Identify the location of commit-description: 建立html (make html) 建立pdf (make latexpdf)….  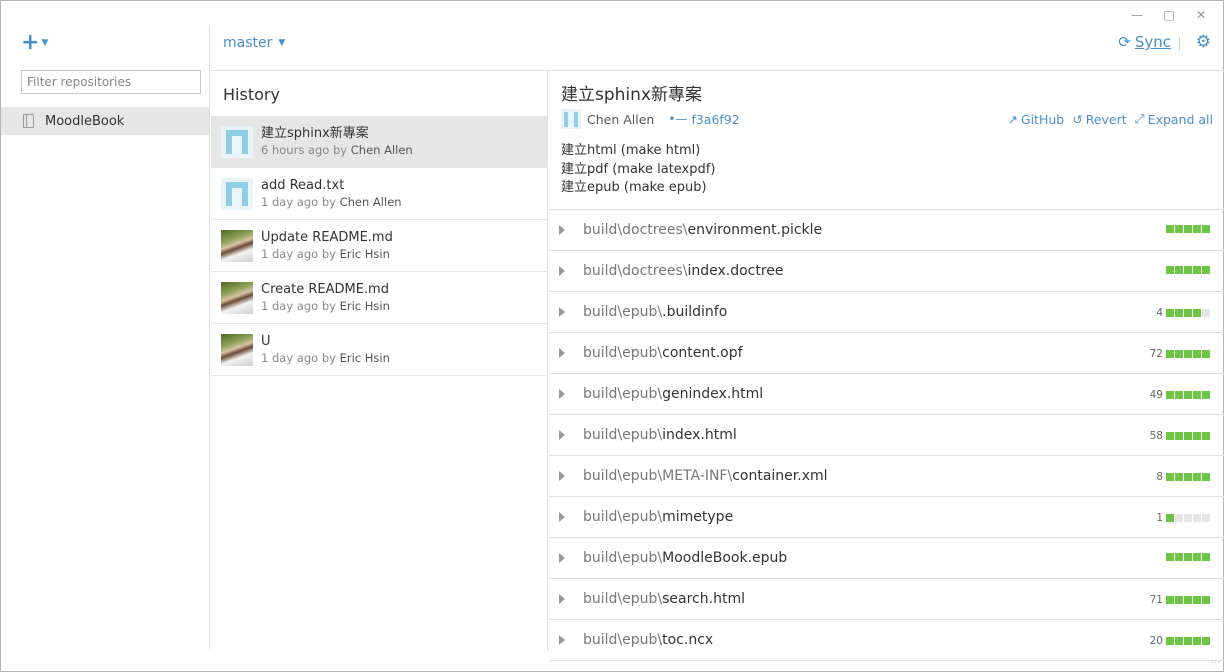
(638, 170).